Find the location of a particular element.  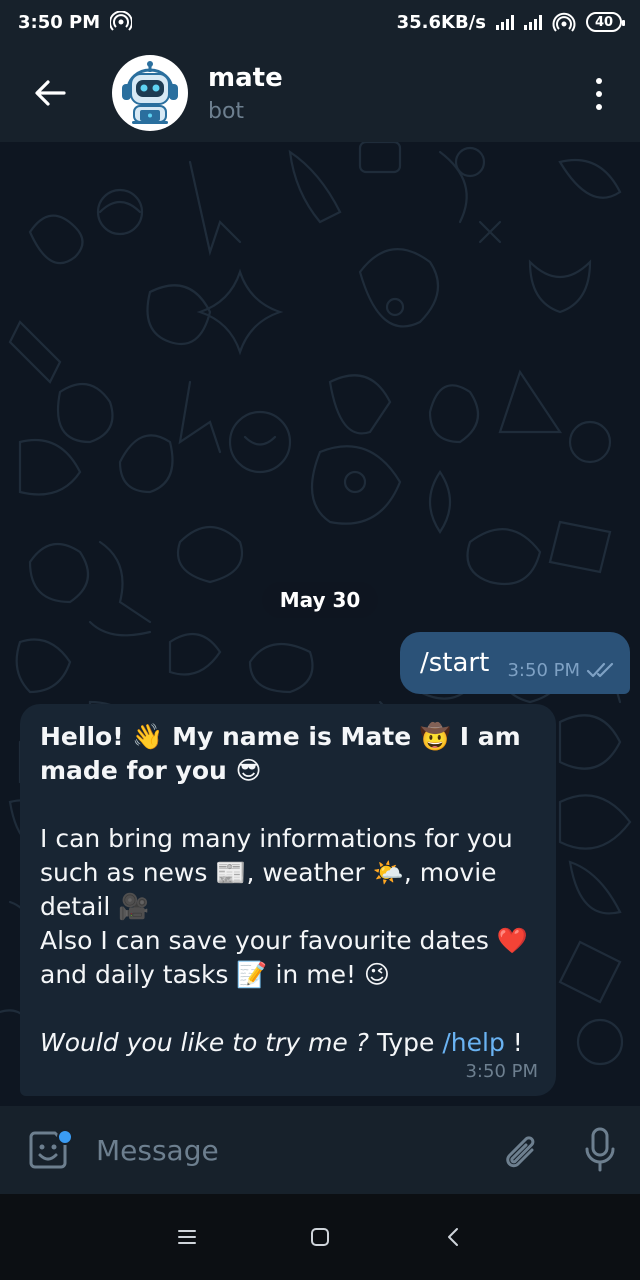

home-button is located at coordinates (320, 1237).